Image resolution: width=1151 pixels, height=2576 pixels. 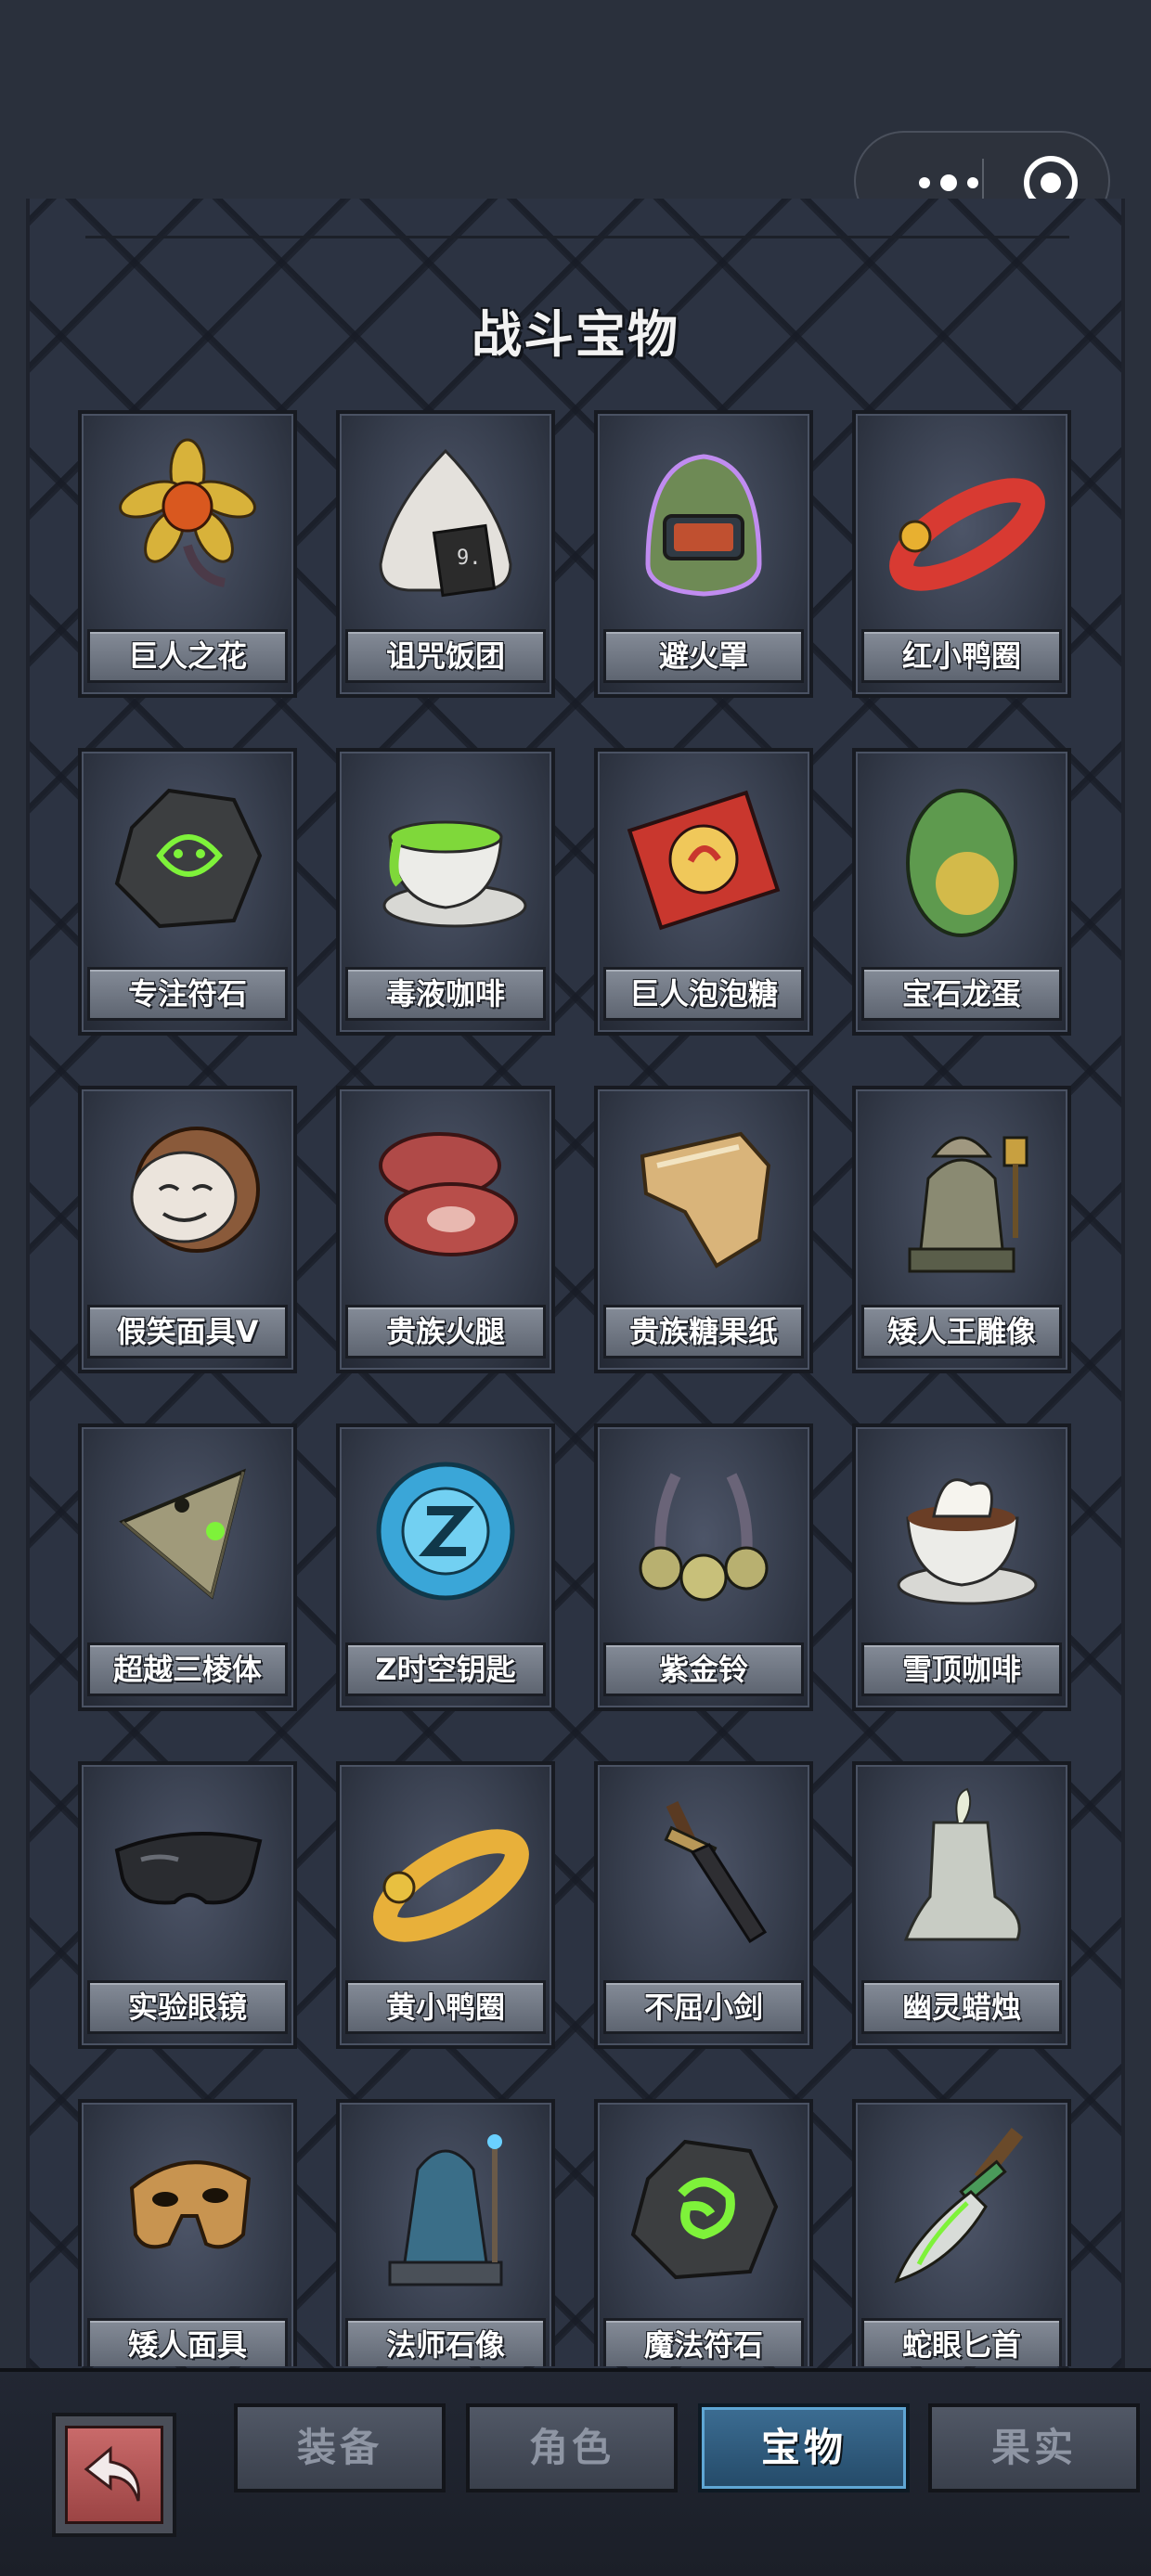 What do you see at coordinates (962, 856) in the screenshot?
I see `gem-dragon-egg-icon` at bounding box center [962, 856].